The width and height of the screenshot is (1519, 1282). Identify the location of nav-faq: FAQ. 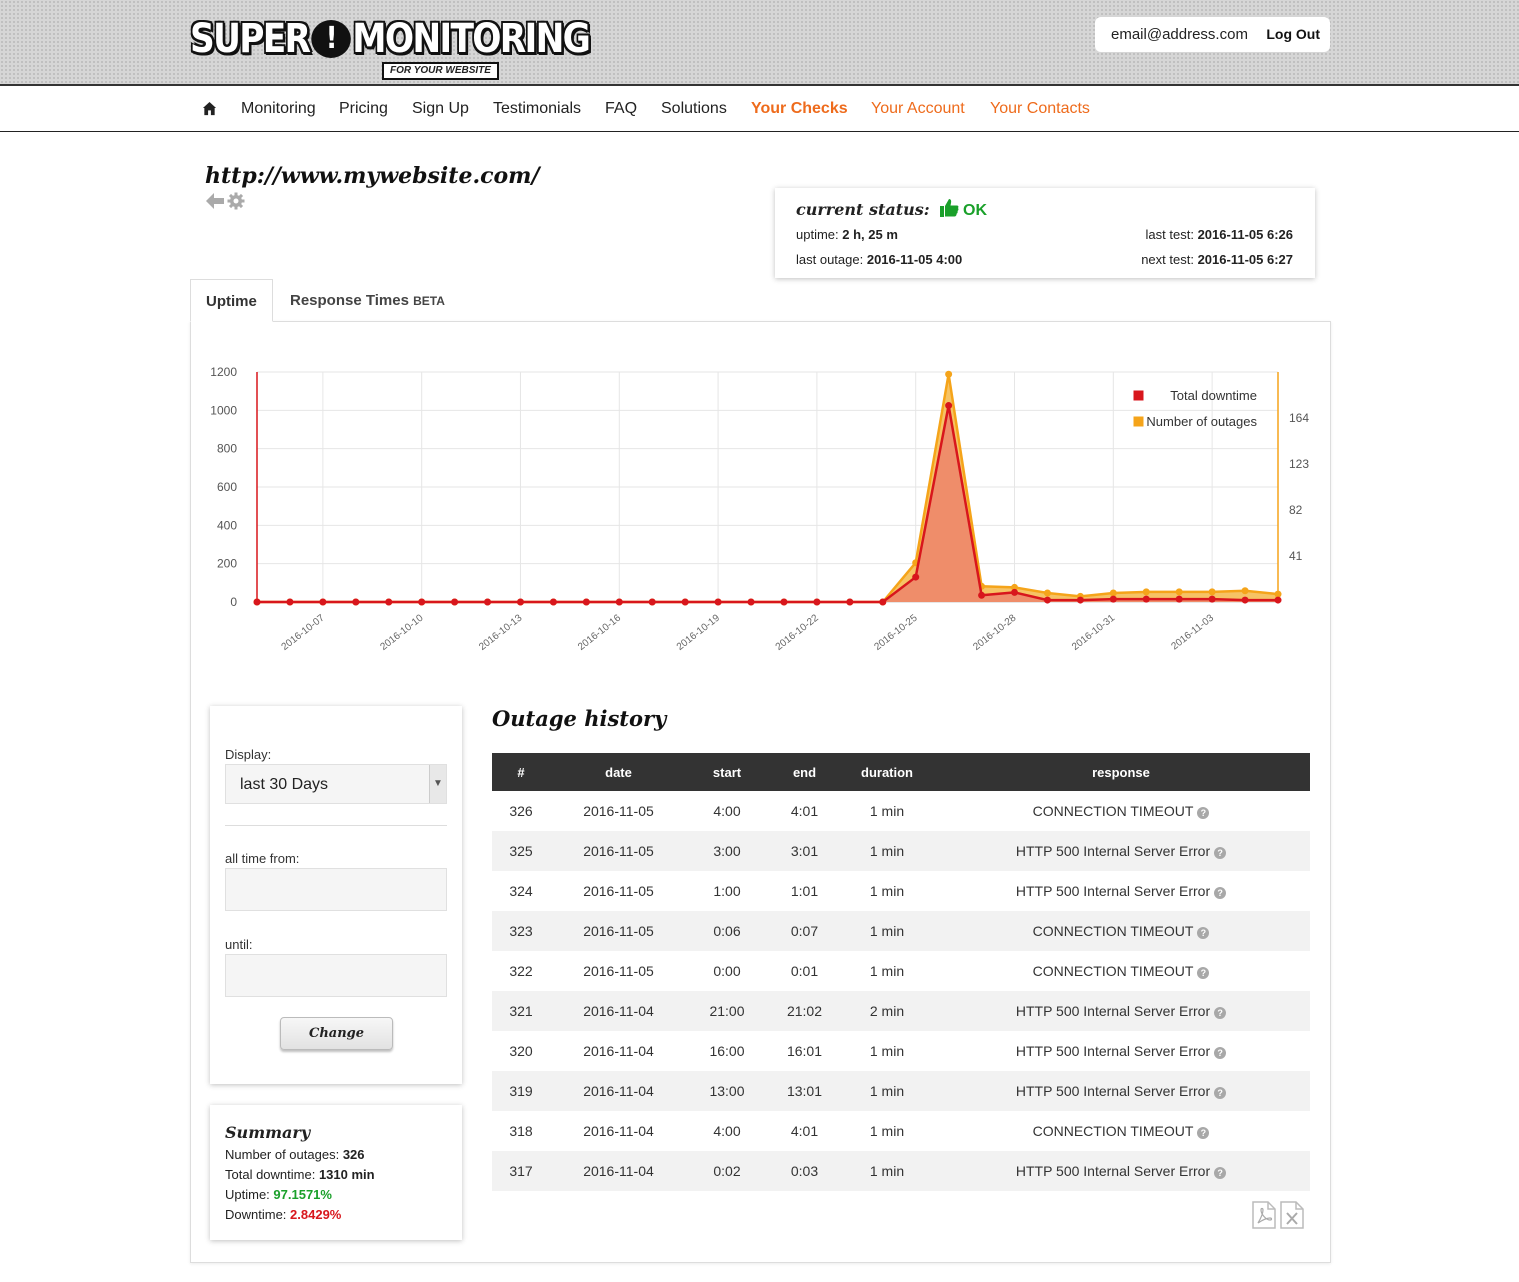
(621, 109).